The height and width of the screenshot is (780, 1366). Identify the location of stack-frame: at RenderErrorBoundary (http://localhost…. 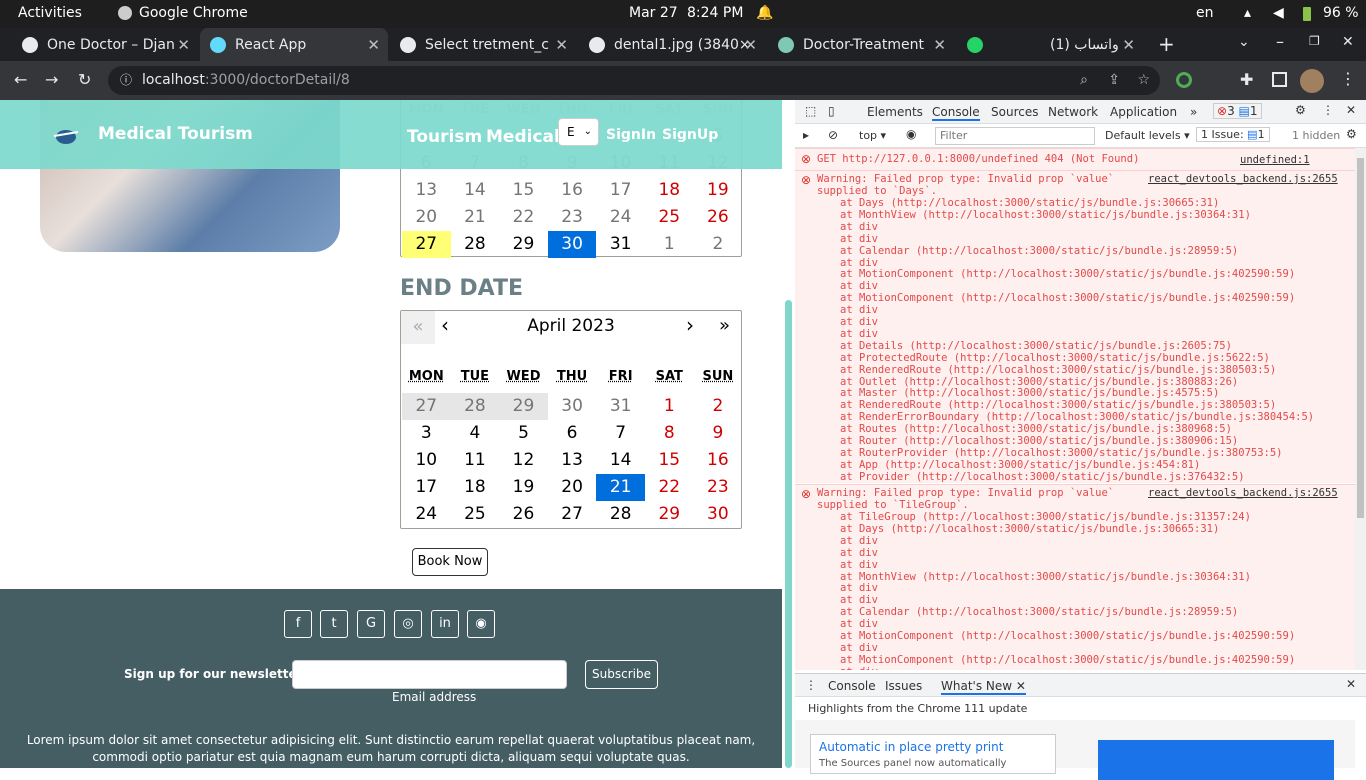
(1077, 417).